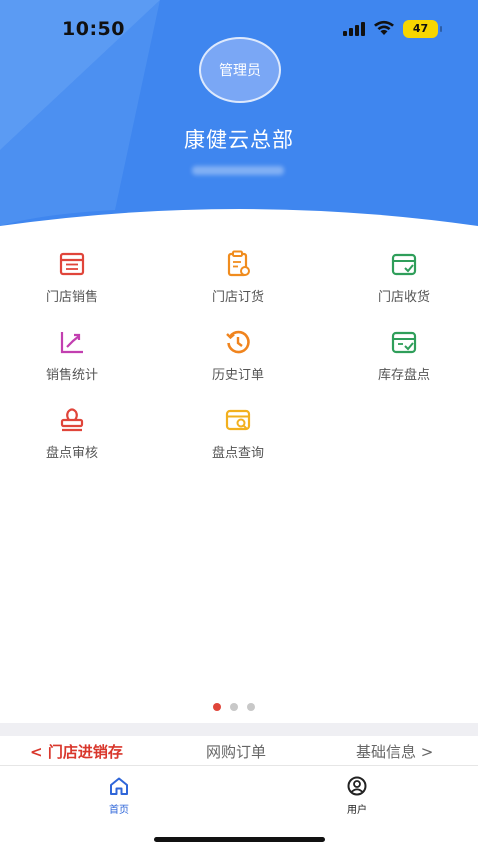  Describe the element at coordinates (36, 752) in the screenshot. I see `chevron-left-icon: <` at that location.